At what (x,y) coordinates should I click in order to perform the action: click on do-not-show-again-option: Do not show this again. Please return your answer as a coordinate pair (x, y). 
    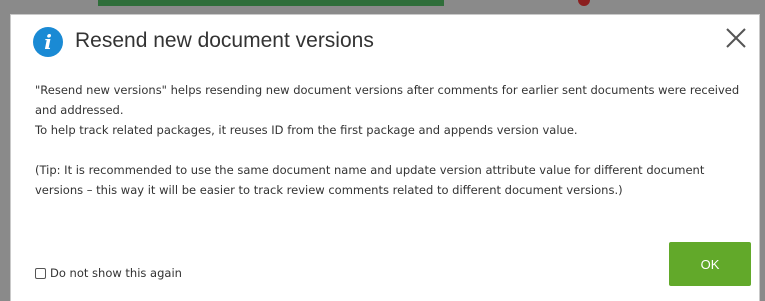
    Looking at the image, I should click on (108, 273).